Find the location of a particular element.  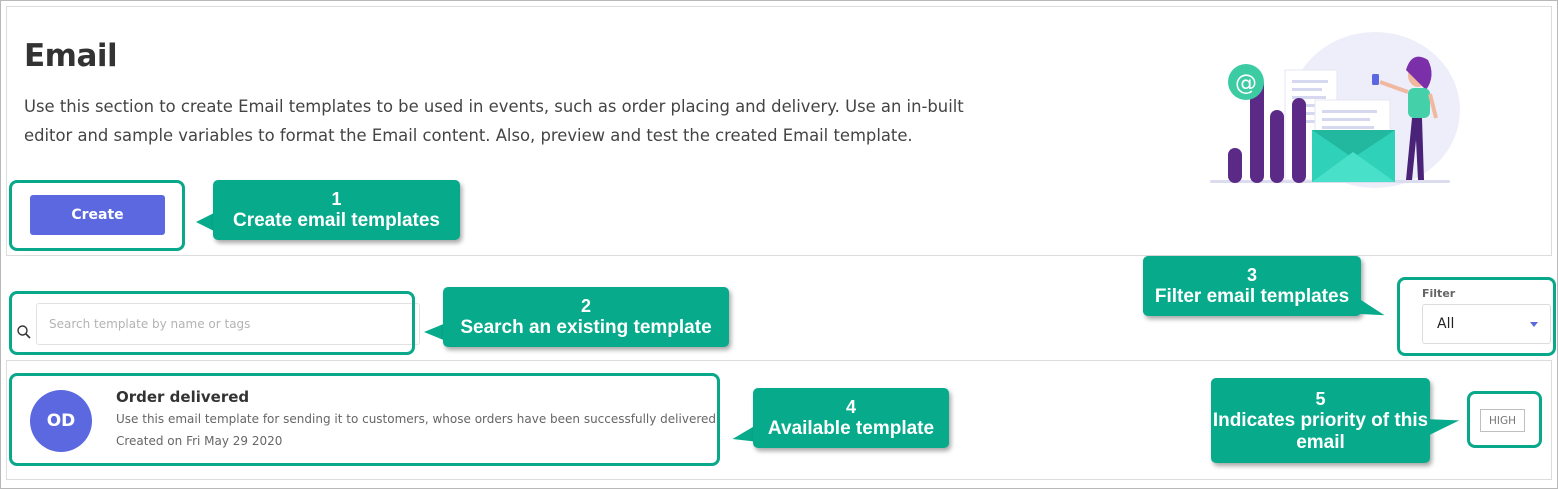

callout-filter: 3 Filter email templates is located at coordinates (1252, 286).